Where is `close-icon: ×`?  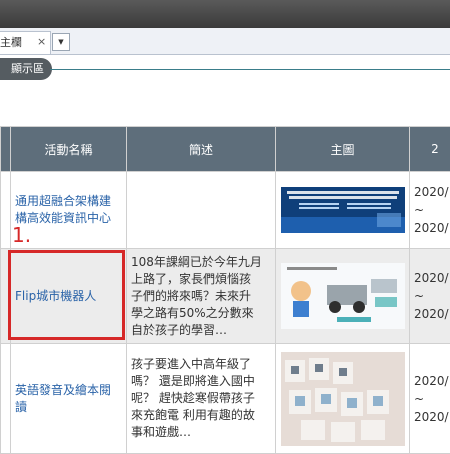
close-icon: × is located at coordinates (41, 42).